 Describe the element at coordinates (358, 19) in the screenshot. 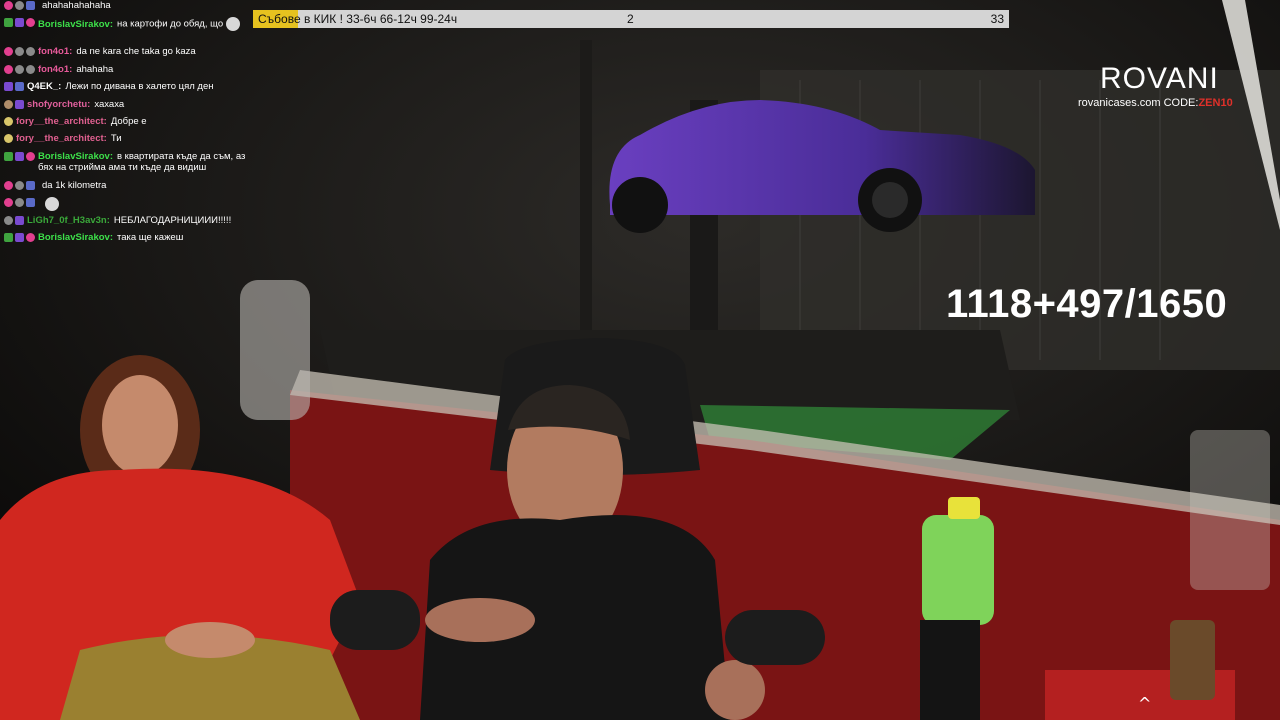

I see `sub-goal-title: Събове в КИК ! 33-6ч 66-12ч 99-24ч` at that location.